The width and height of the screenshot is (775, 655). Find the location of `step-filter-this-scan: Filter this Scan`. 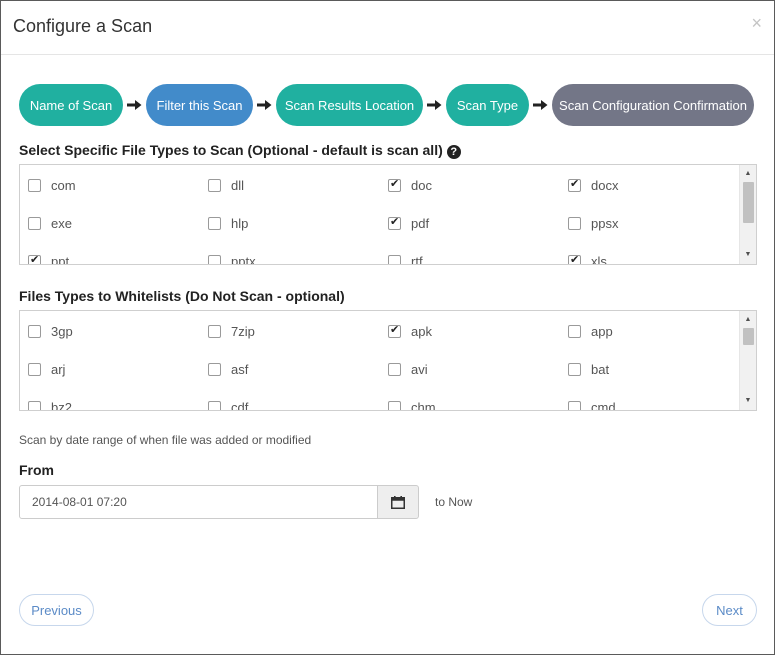

step-filter-this-scan: Filter this Scan is located at coordinates (199, 105).